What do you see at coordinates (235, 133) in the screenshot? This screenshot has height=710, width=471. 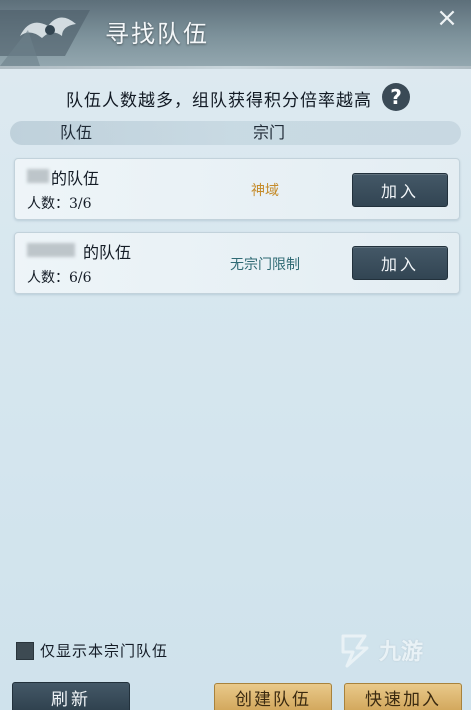 I see `team-list-header: 队伍 宗门` at bounding box center [235, 133].